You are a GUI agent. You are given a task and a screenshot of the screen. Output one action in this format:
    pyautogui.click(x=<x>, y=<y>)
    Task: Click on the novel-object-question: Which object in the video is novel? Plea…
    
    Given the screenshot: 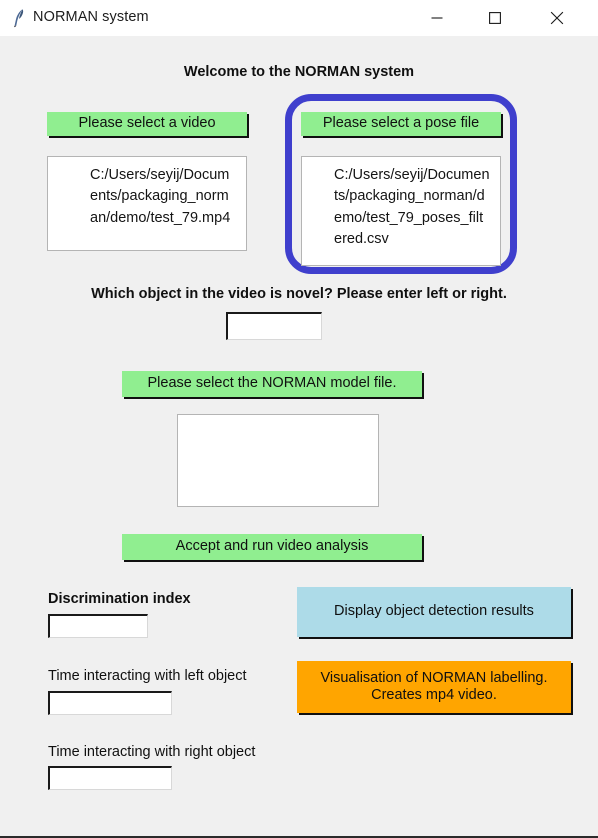 What is the action you would take?
    pyautogui.click(x=299, y=294)
    